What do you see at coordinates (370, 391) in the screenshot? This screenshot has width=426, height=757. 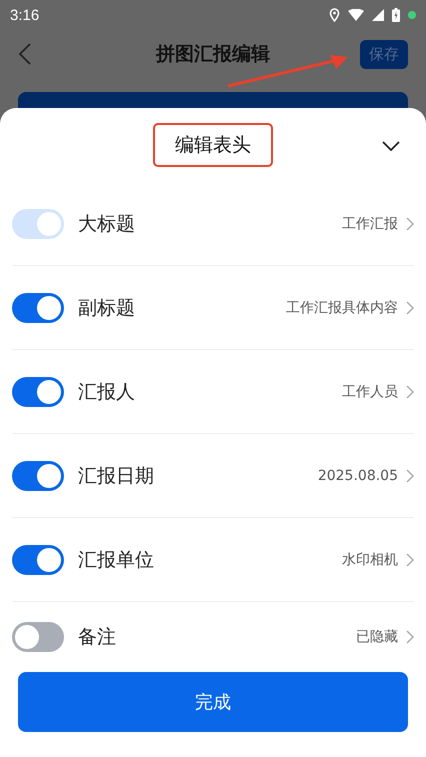 I see `item-value: 工作人员` at bounding box center [370, 391].